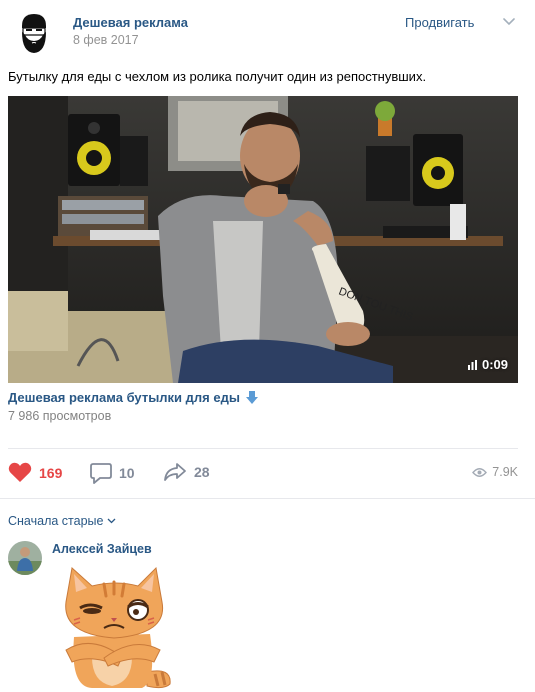 Image resolution: width=535 pixels, height=692 pixels. What do you see at coordinates (439, 22) in the screenshot?
I see `promote-button: Продвигать` at bounding box center [439, 22].